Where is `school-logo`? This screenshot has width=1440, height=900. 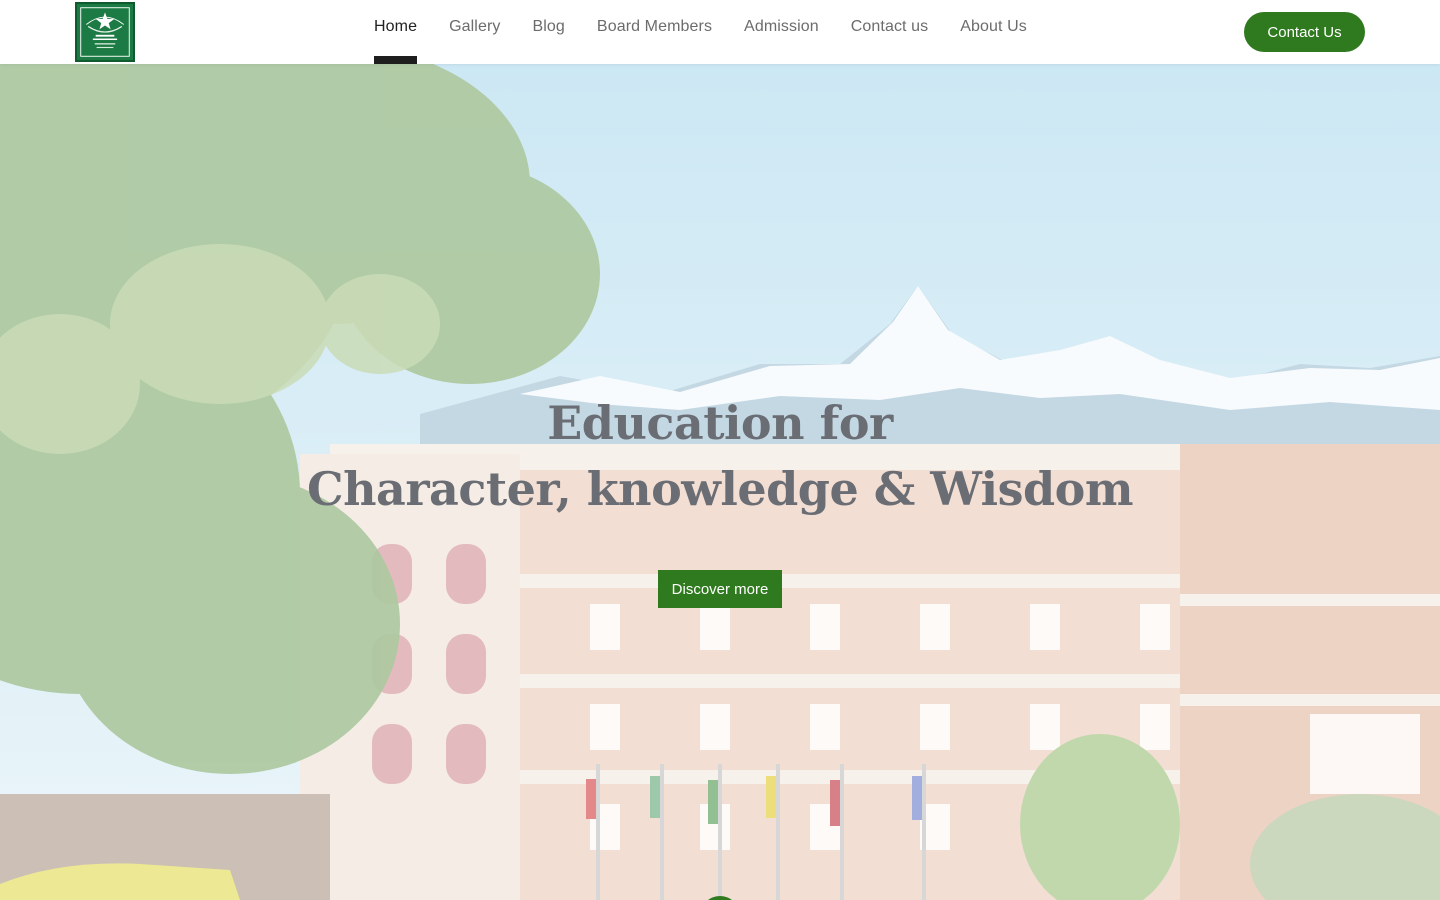
school-logo is located at coordinates (105, 32).